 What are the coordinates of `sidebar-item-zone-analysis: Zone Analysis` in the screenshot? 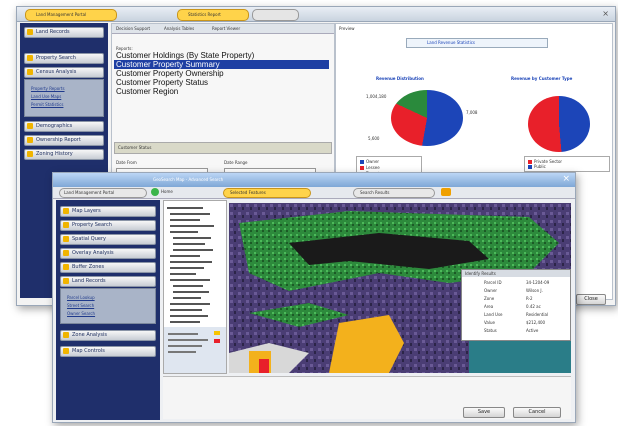 It's located at (108, 335).